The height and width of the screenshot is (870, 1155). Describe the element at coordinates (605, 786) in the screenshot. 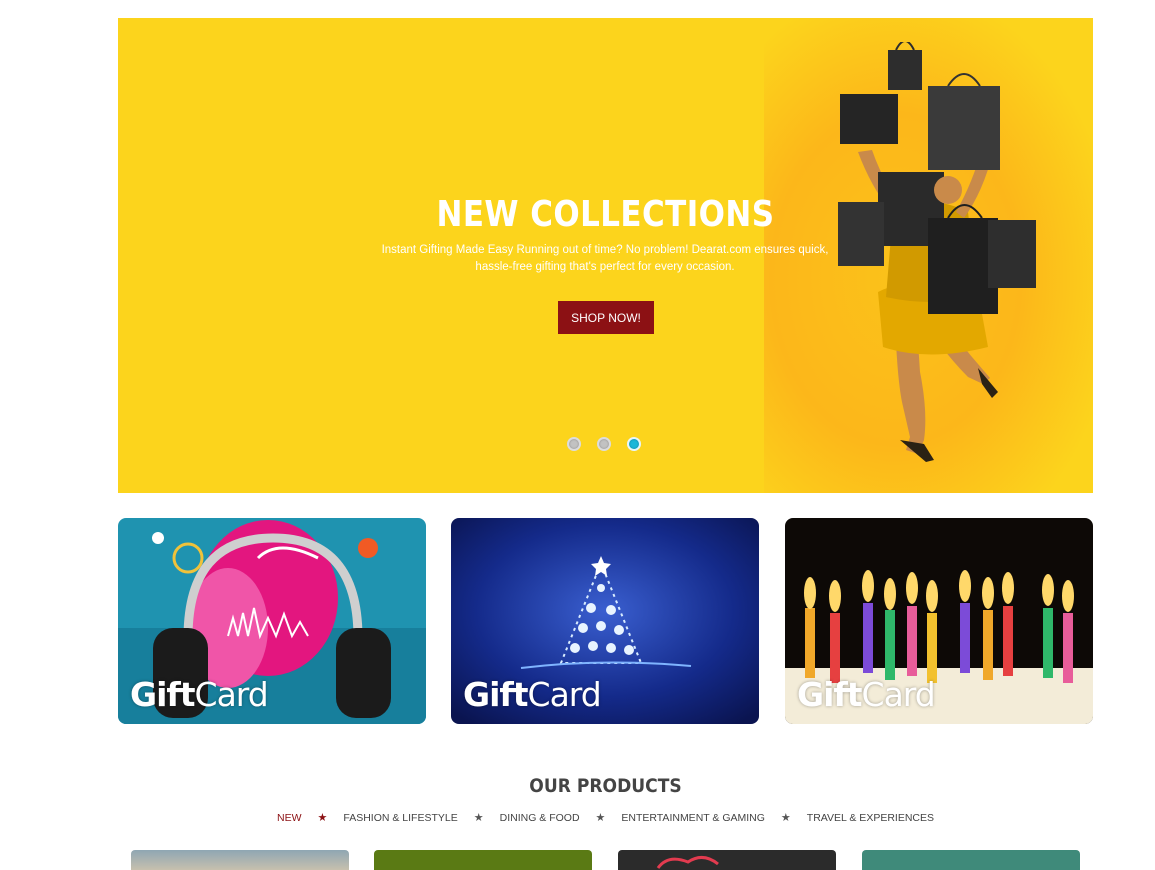

I see `products-section-title: OUR PRODUCTS` at that location.